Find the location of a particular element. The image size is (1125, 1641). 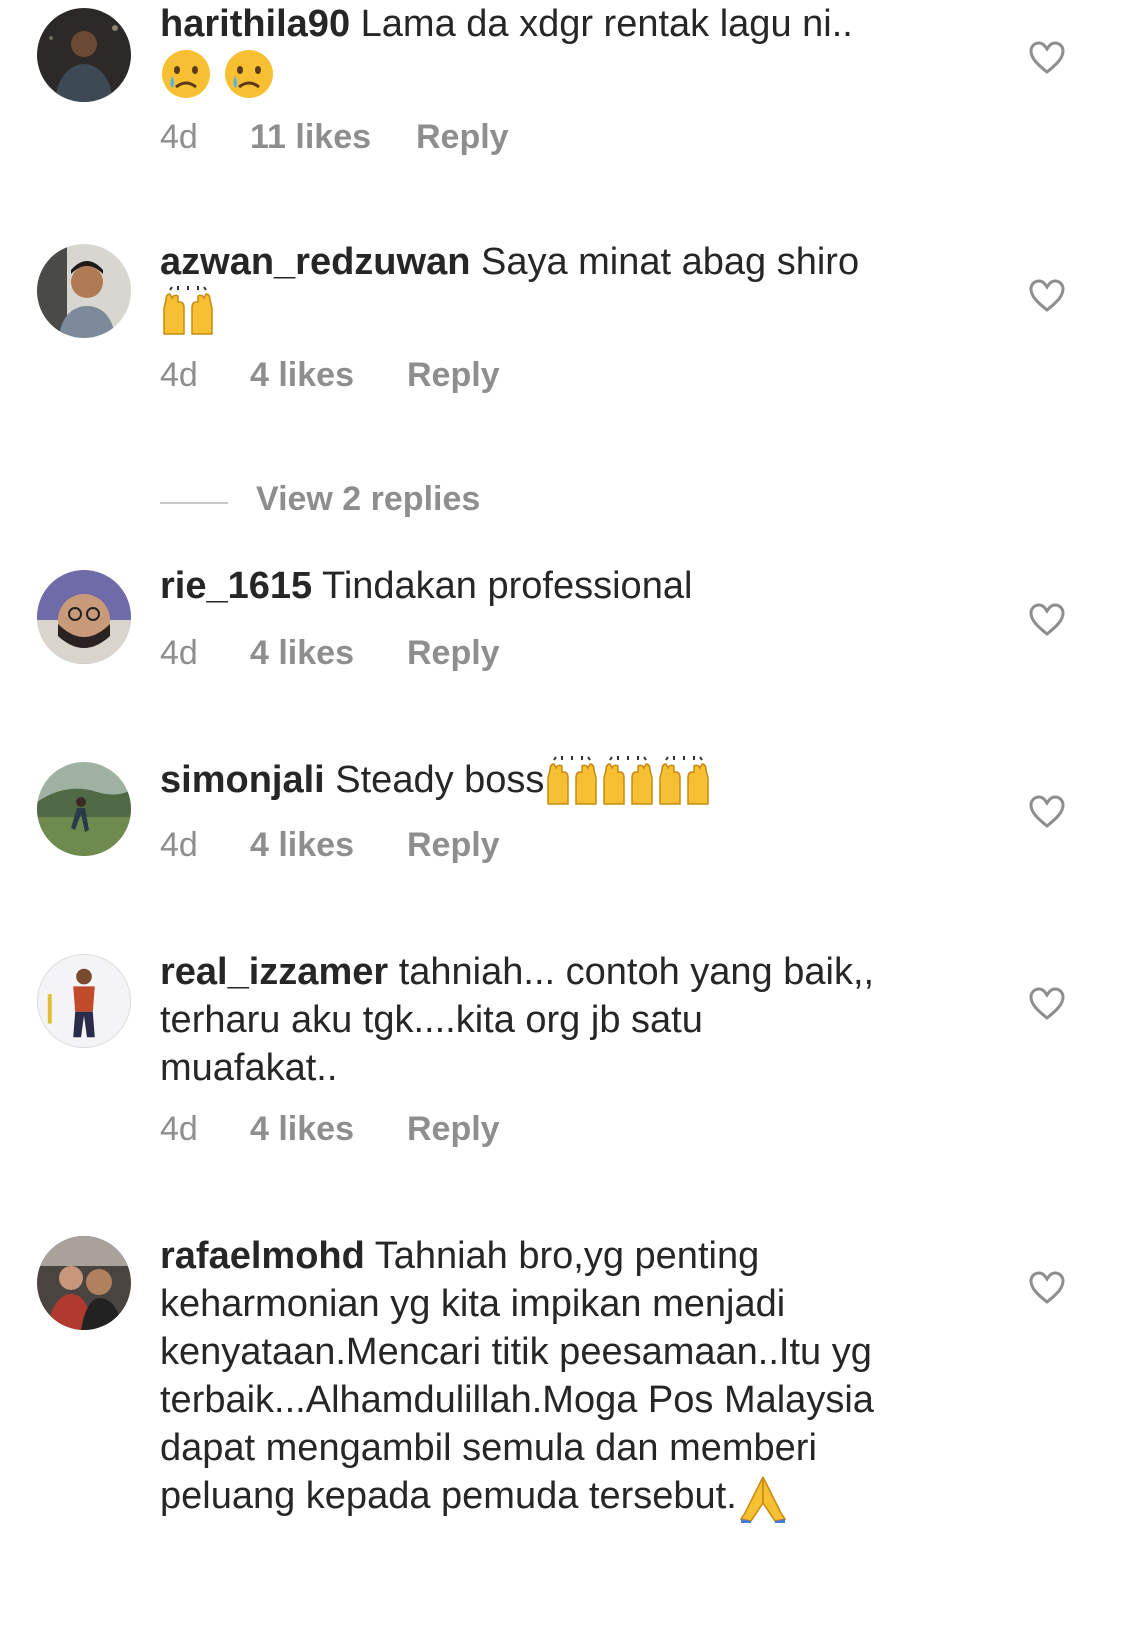

view-replies-label: View 2 replies is located at coordinates (368, 499).